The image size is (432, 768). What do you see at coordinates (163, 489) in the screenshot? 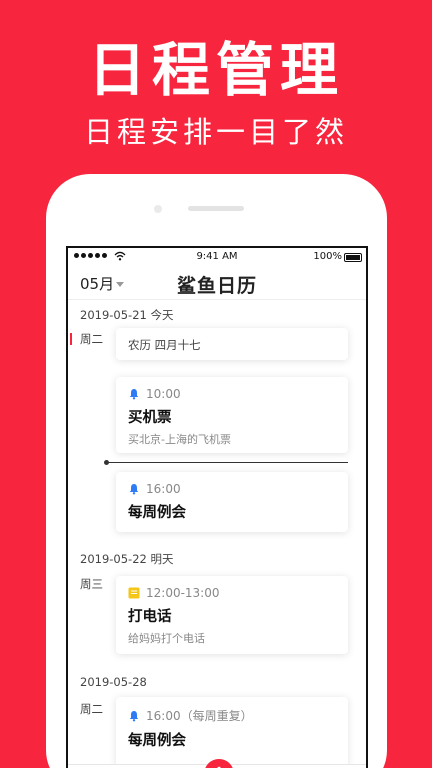
I see `event-time: 16:00` at bounding box center [163, 489].